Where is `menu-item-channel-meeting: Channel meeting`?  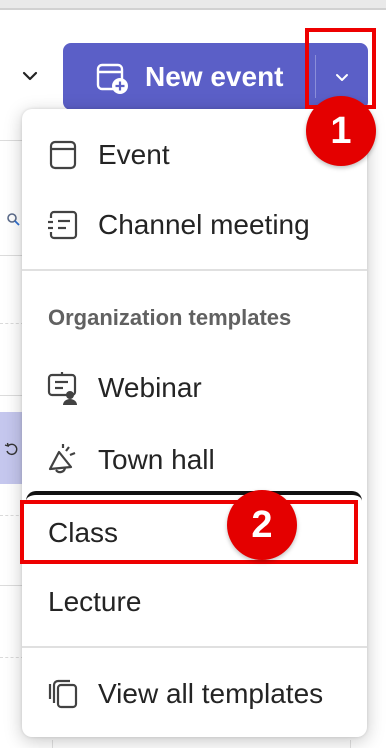 menu-item-channel-meeting: Channel meeting is located at coordinates (194, 224).